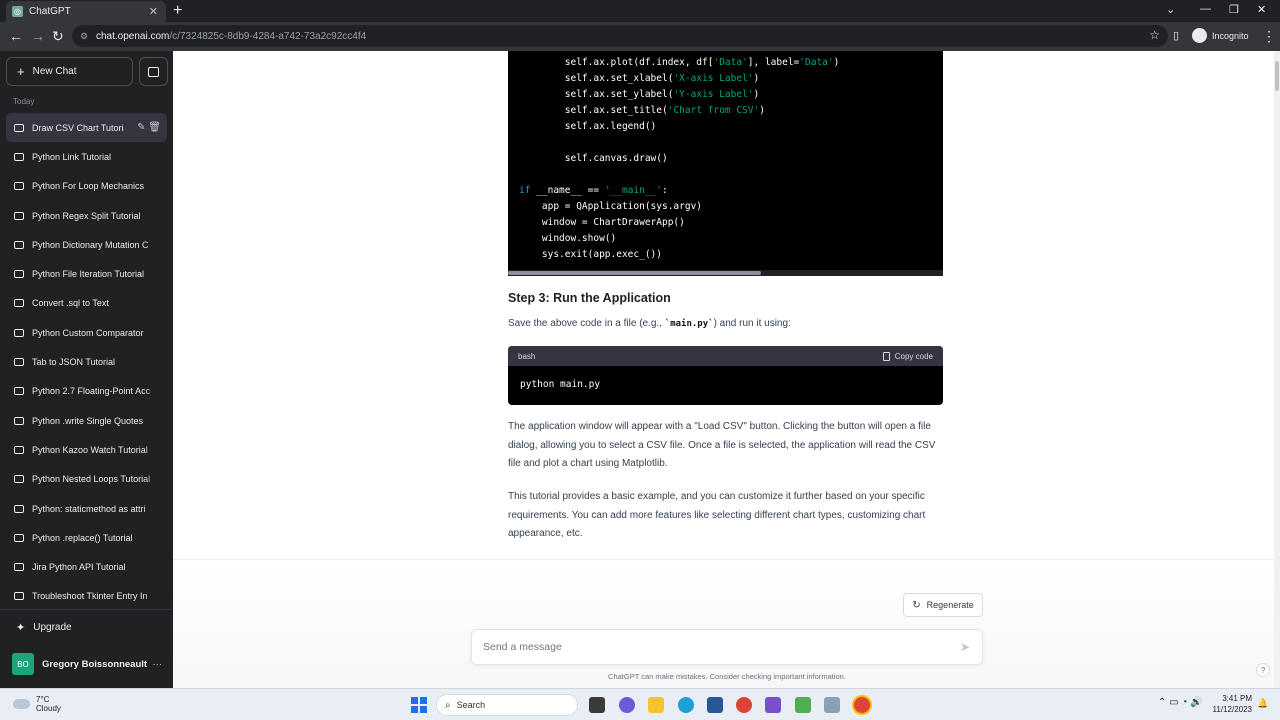 This screenshot has width=1280, height=720. Describe the element at coordinates (916, 605) in the screenshot. I see `refresh-icon: ↻` at that location.